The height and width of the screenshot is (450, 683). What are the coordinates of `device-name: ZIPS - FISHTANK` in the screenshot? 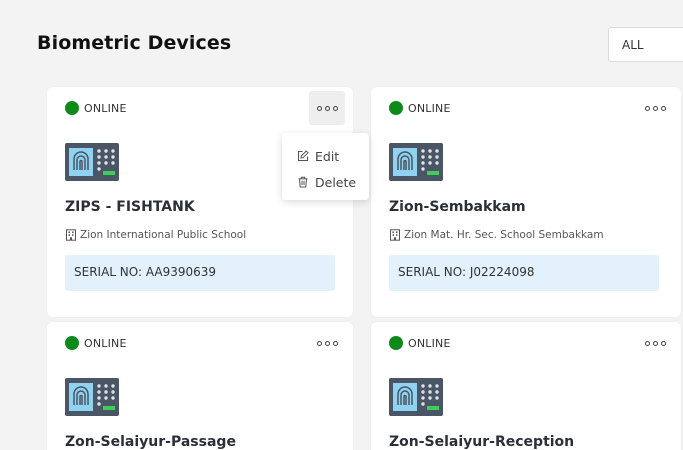 It's located at (130, 207).